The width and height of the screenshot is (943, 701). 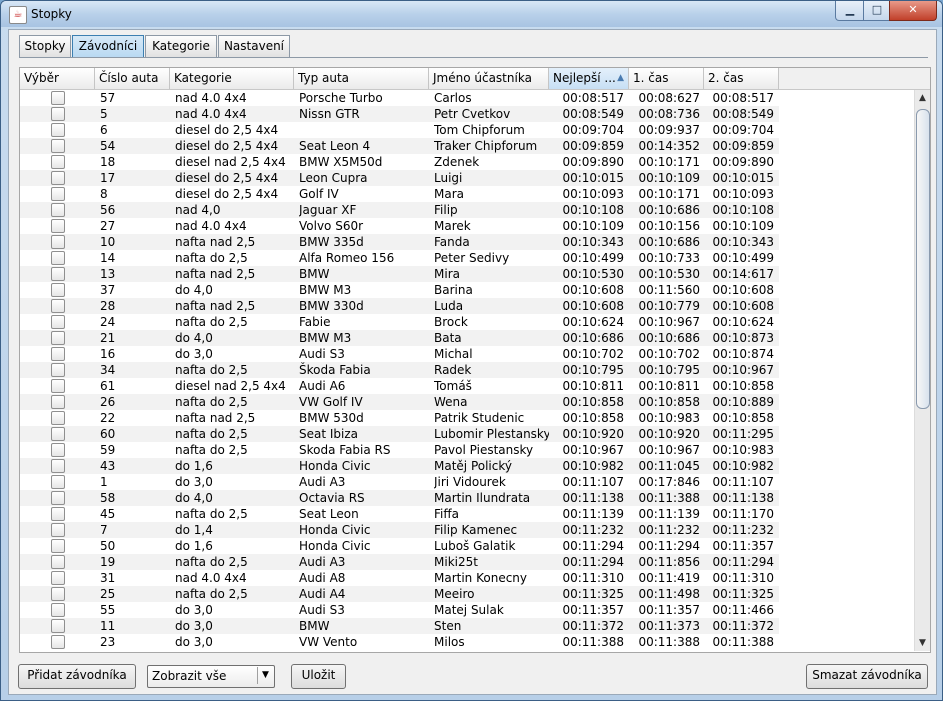 I want to click on cell-participant: Mira, so click(x=491, y=274).